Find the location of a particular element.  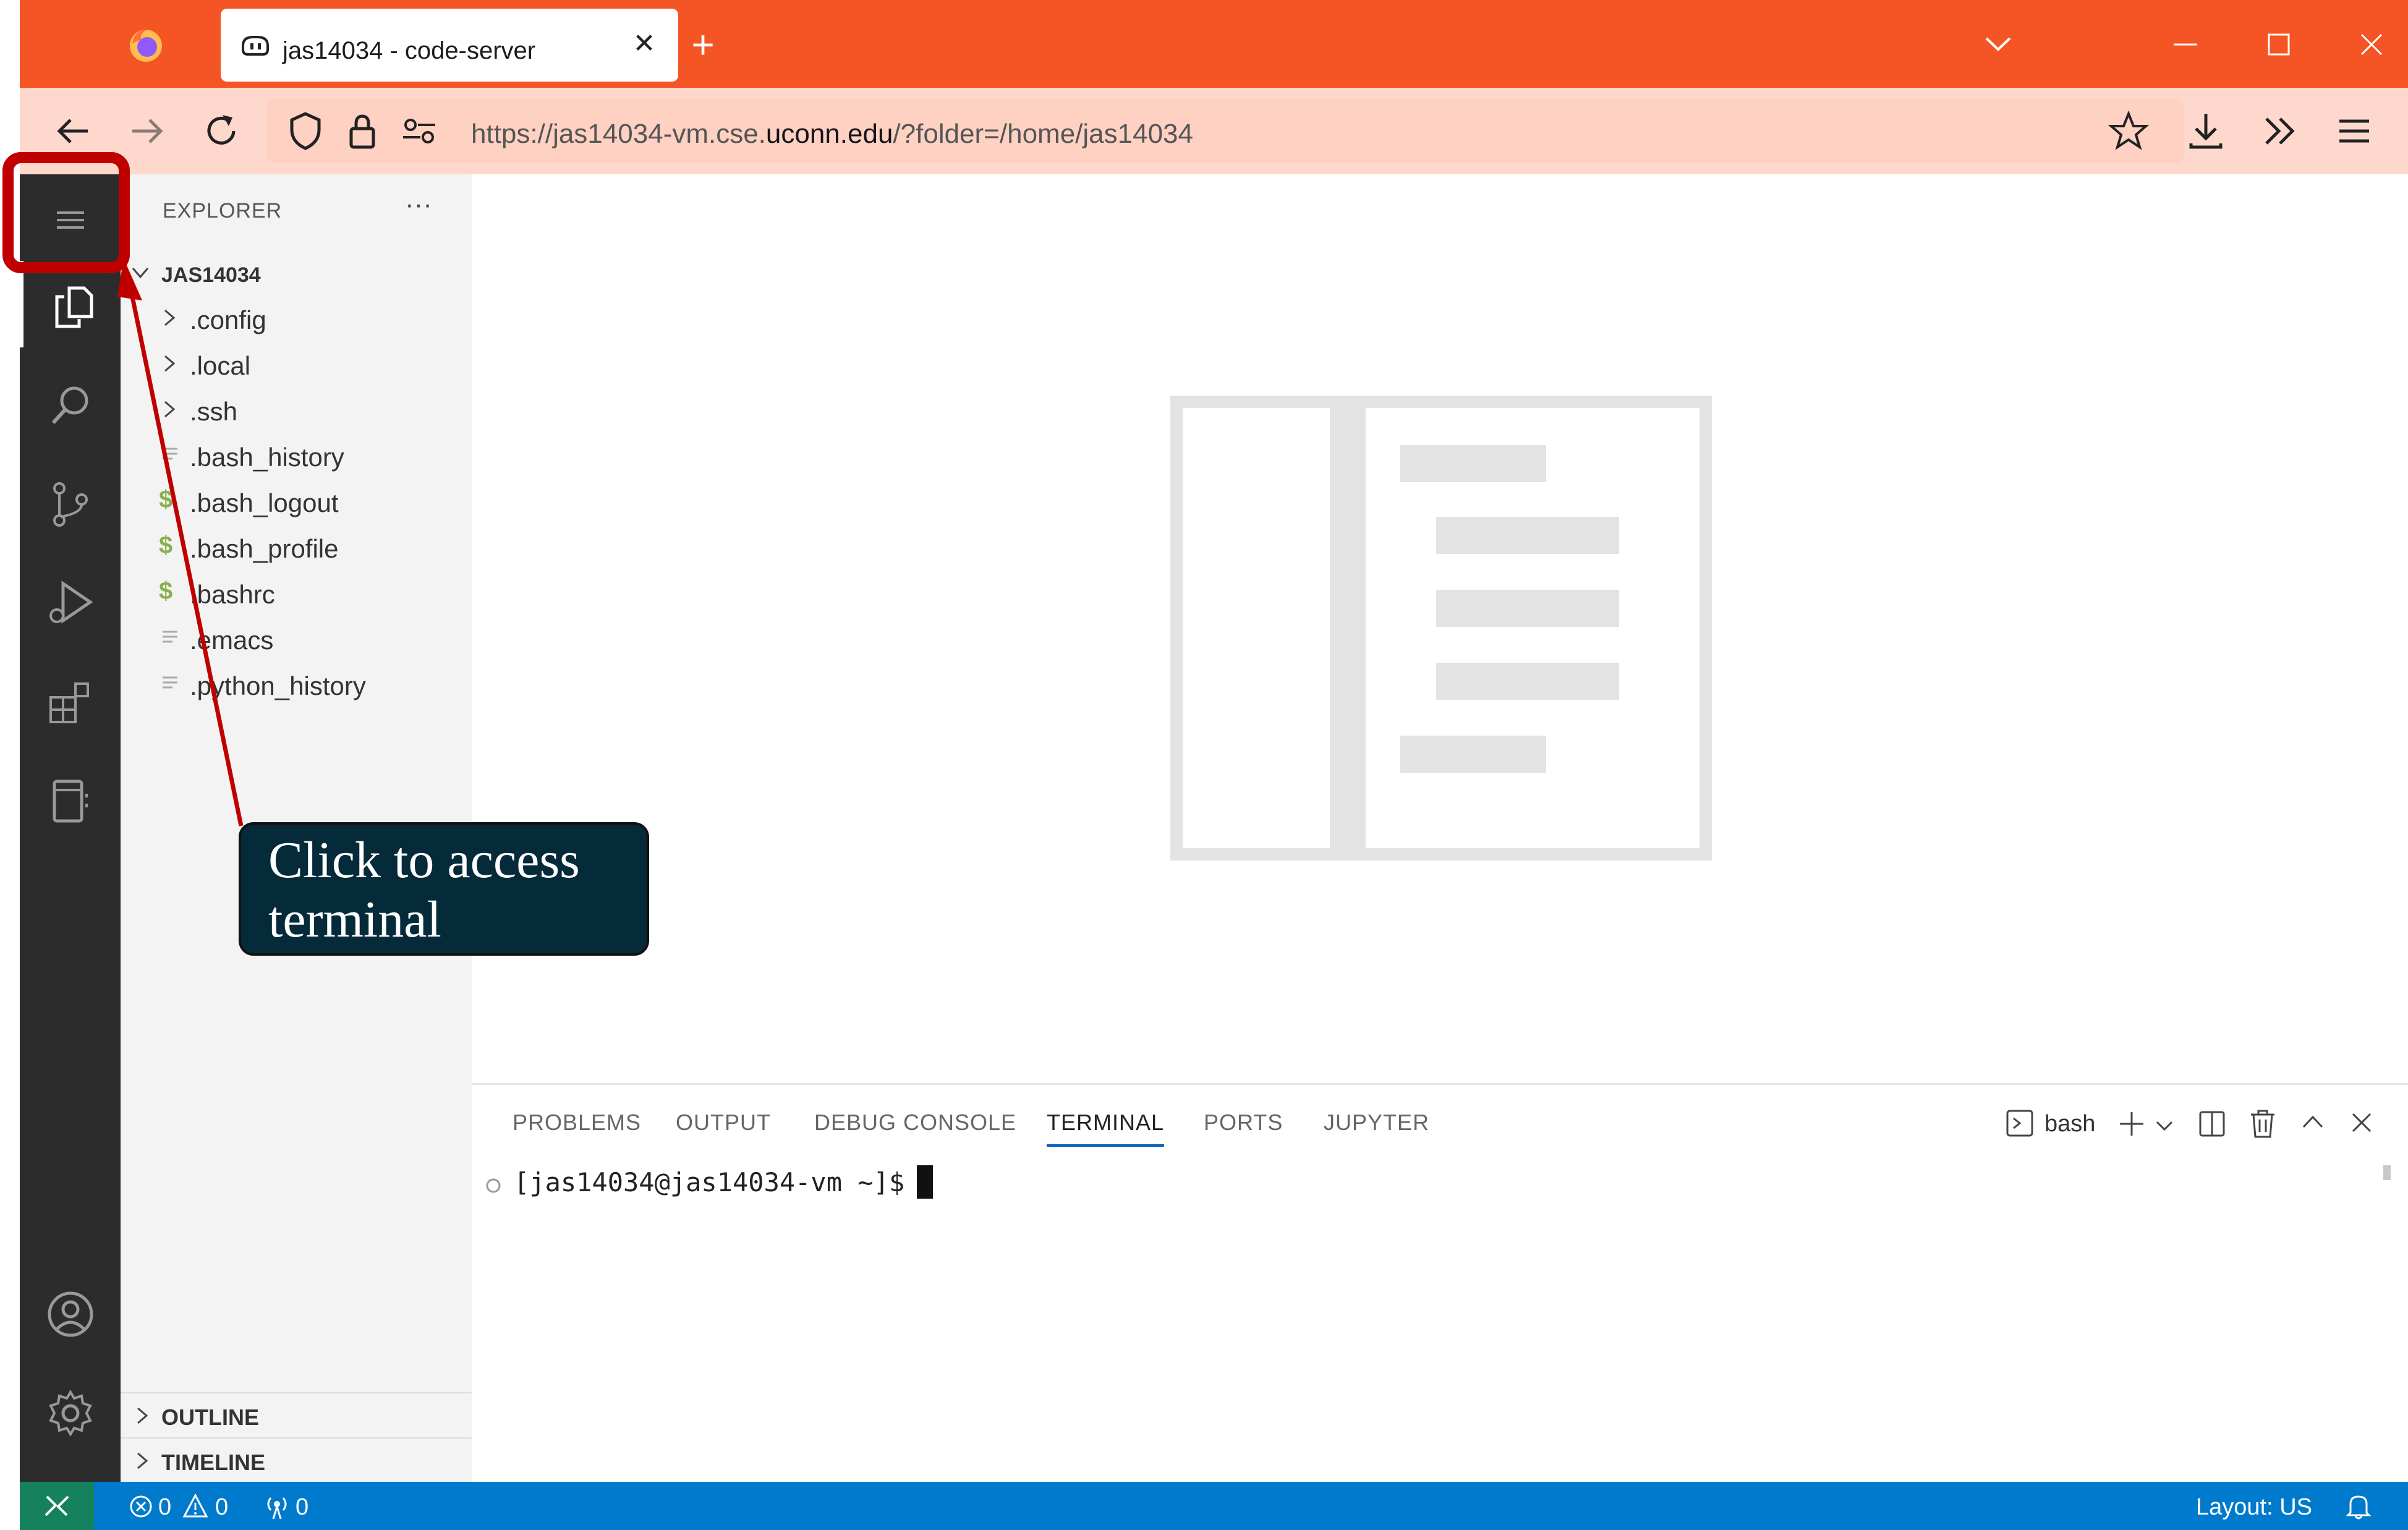

tree-item-label: .local is located at coordinates (220, 365).